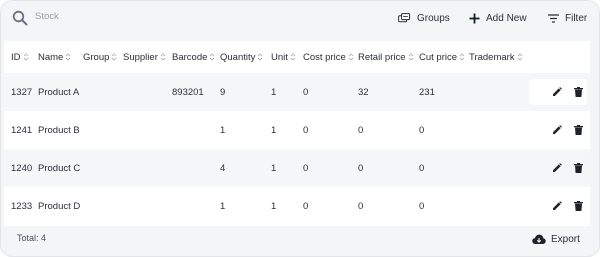 The width and height of the screenshot is (600, 257). I want to click on cell-name: Product A, so click(59, 92).